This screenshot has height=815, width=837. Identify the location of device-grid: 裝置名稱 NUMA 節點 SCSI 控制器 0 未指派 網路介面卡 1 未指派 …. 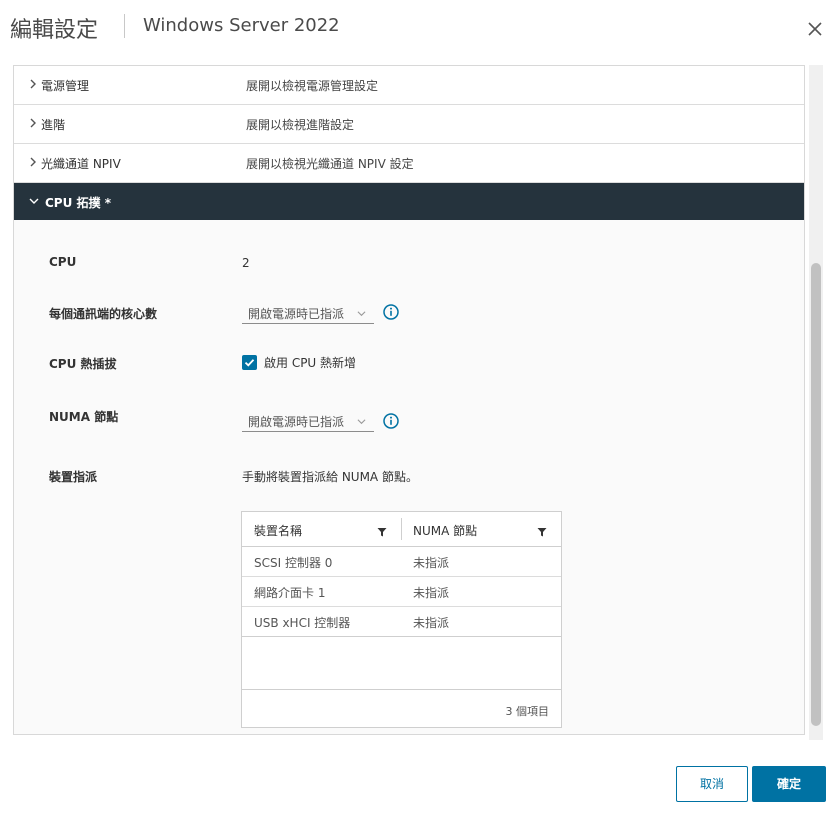
(401, 619).